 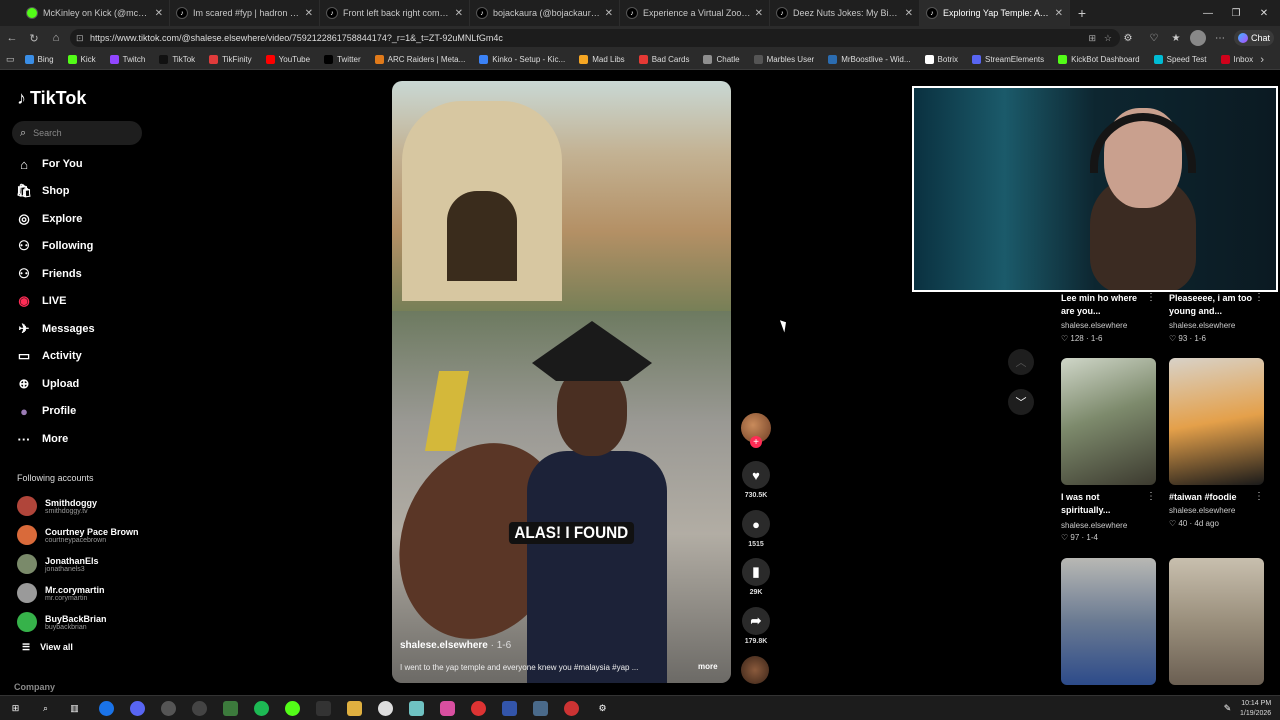 What do you see at coordinates (1227, 708) in the screenshot?
I see `system-tray-icon: ✎` at bounding box center [1227, 708].